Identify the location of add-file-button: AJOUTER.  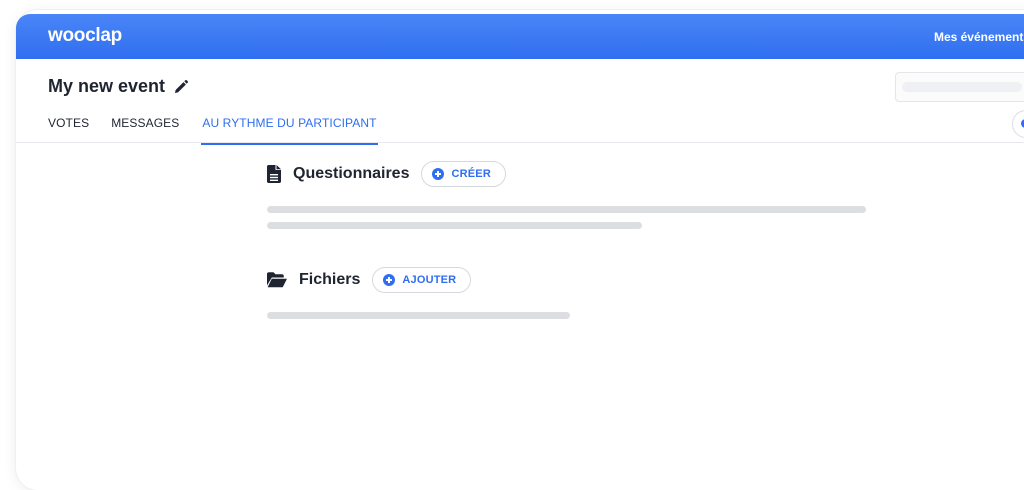
(422, 280).